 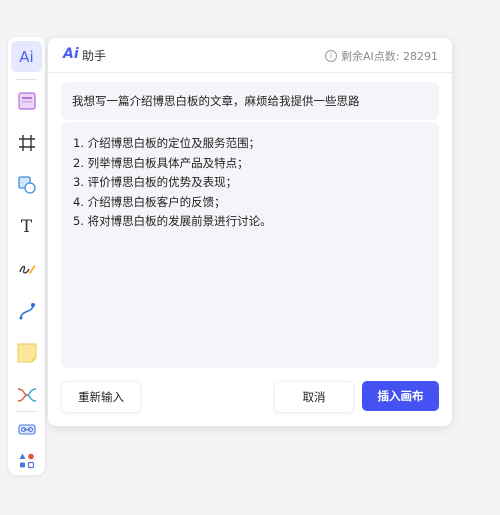 I want to click on mindmap-icon, so click(x=26, y=394).